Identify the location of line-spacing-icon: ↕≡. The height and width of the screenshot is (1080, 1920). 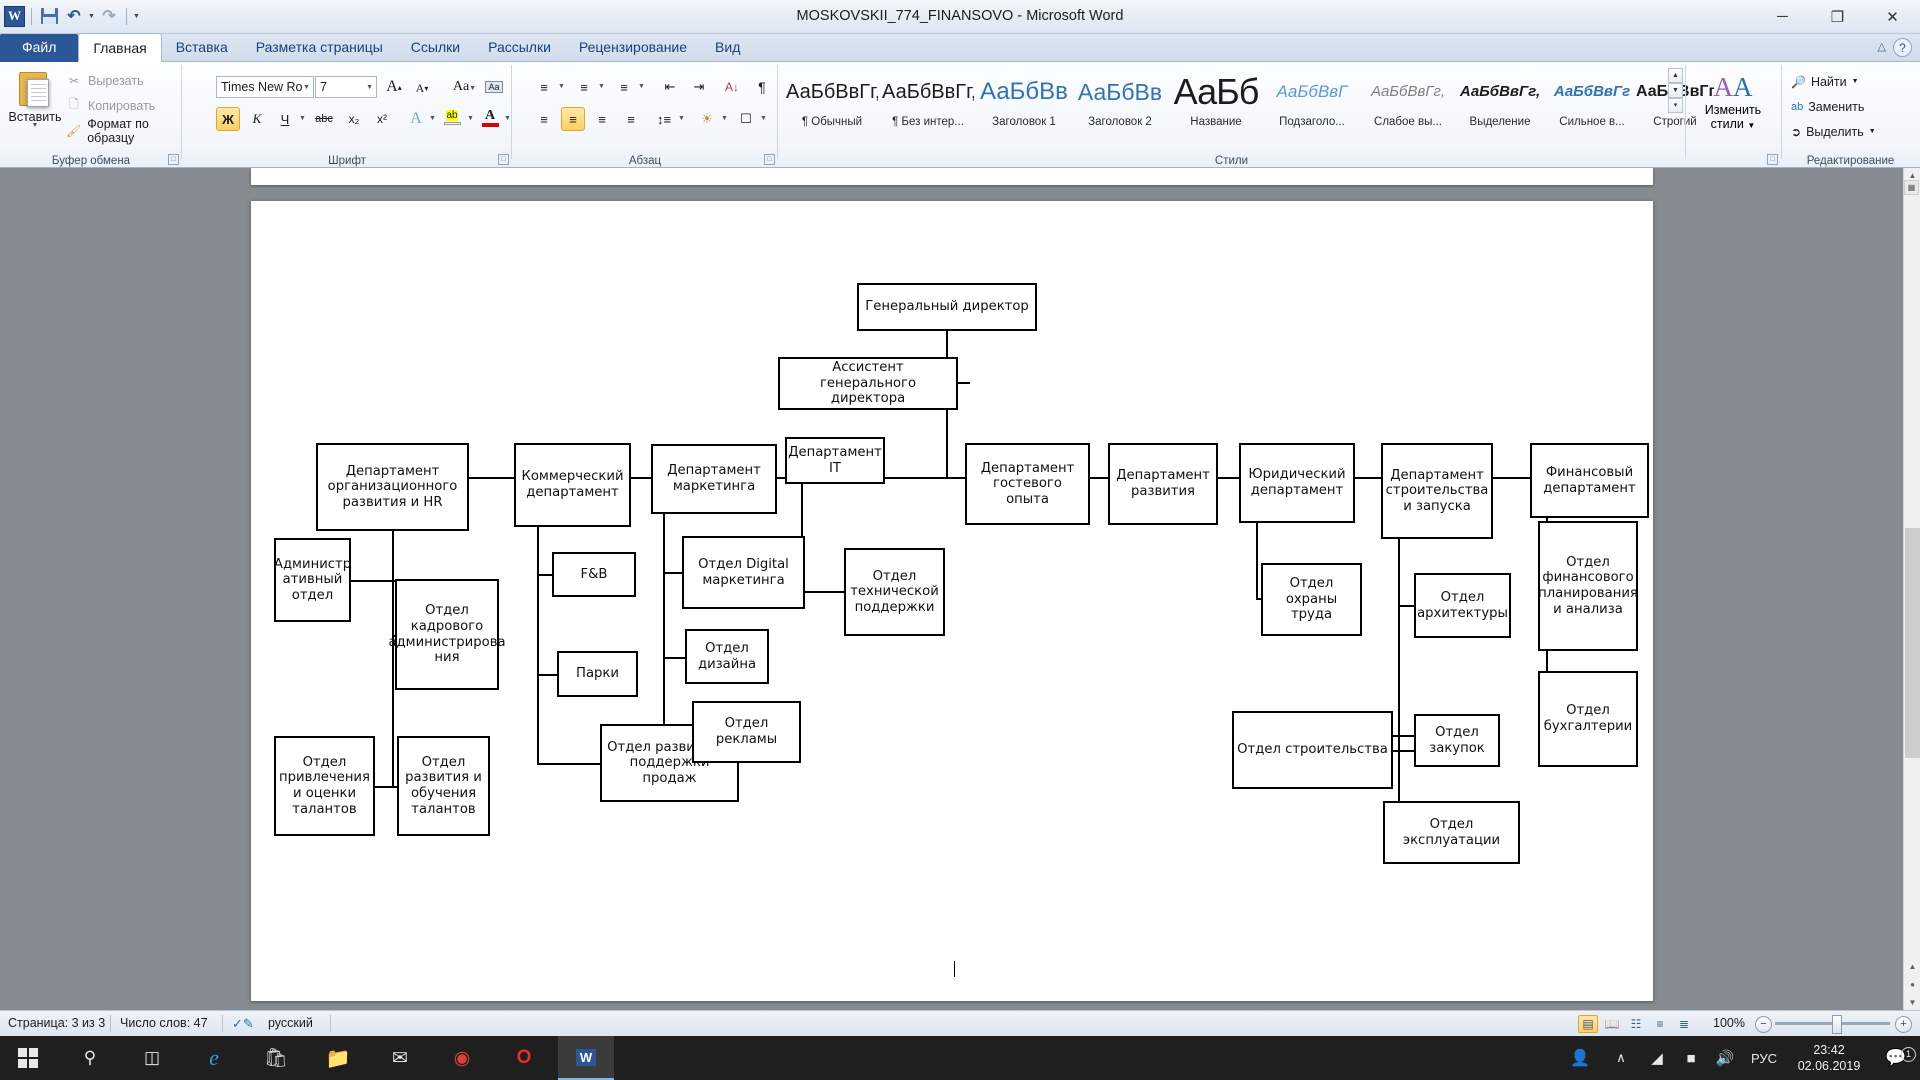
(664, 119).